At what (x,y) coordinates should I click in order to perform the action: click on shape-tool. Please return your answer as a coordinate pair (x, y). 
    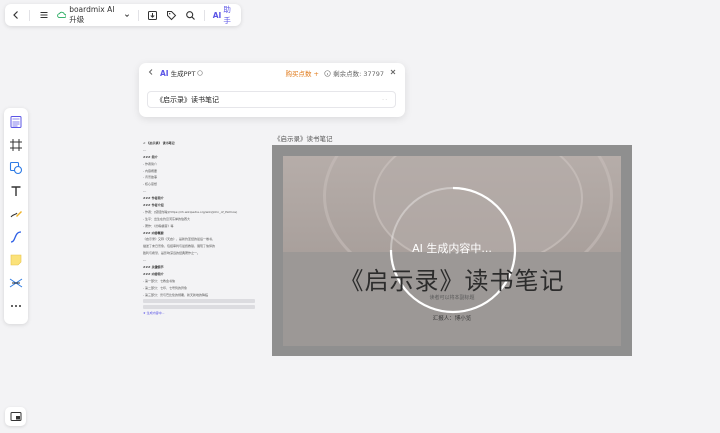
    Looking at the image, I should click on (16, 167).